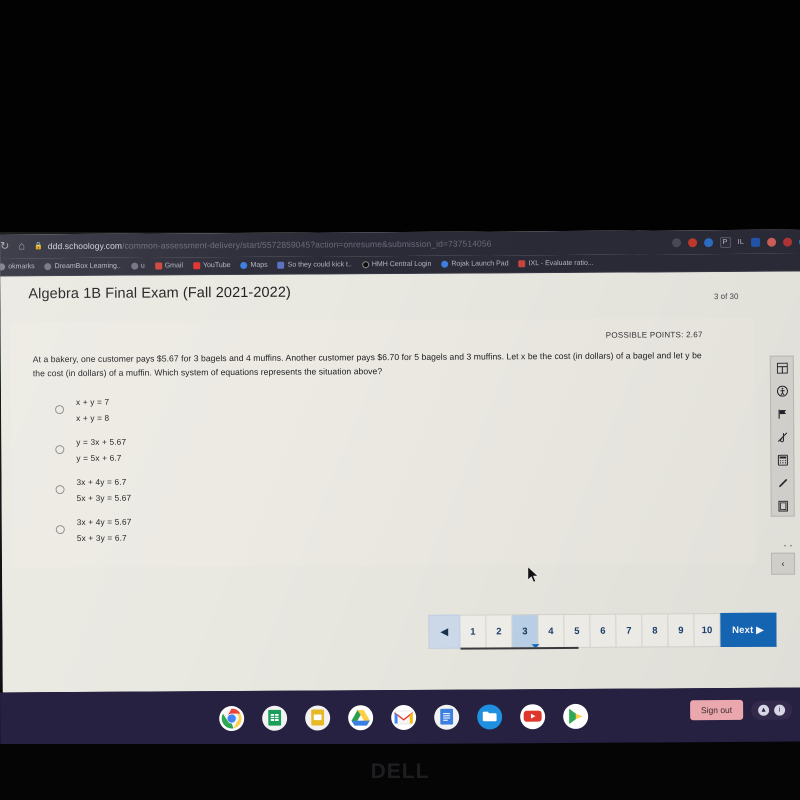 This screenshot has width=800, height=800. Describe the element at coordinates (216, 266) in the screenshot. I see `bookmark-label: YouTube` at that location.